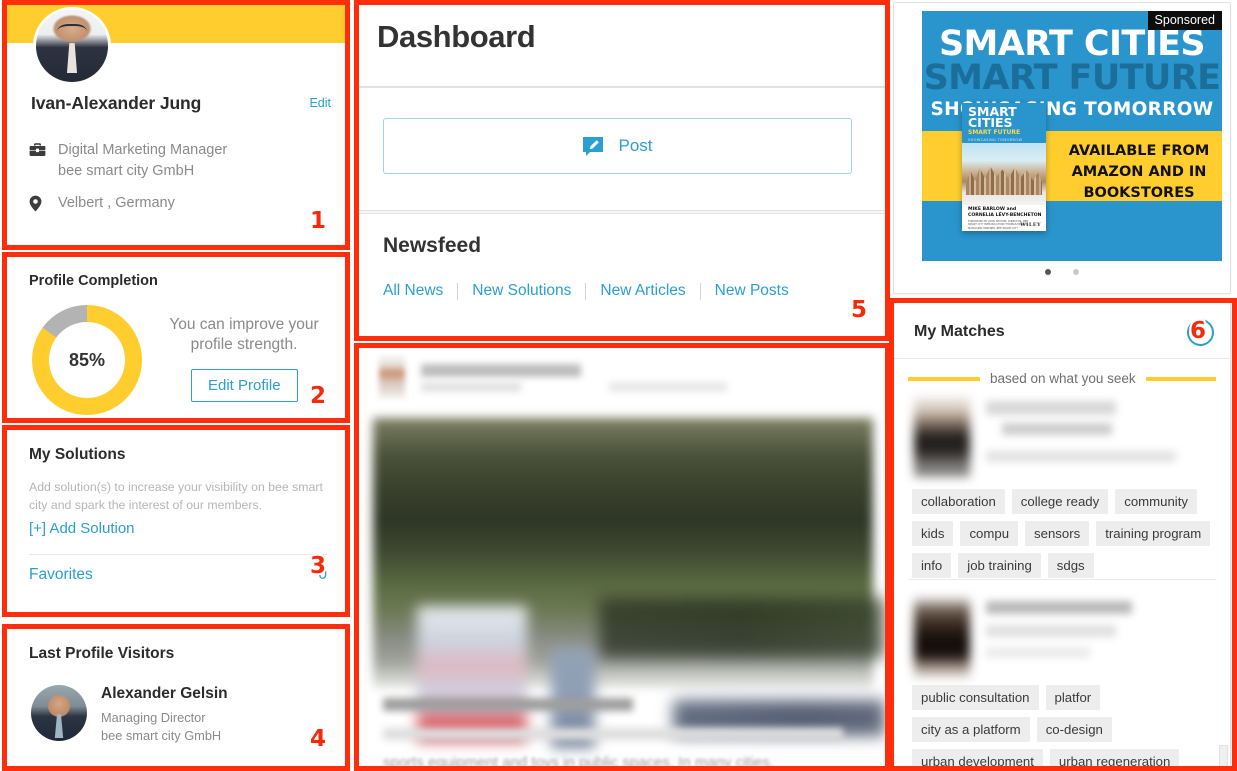  I want to click on match-tag: sensors, so click(1057, 533).